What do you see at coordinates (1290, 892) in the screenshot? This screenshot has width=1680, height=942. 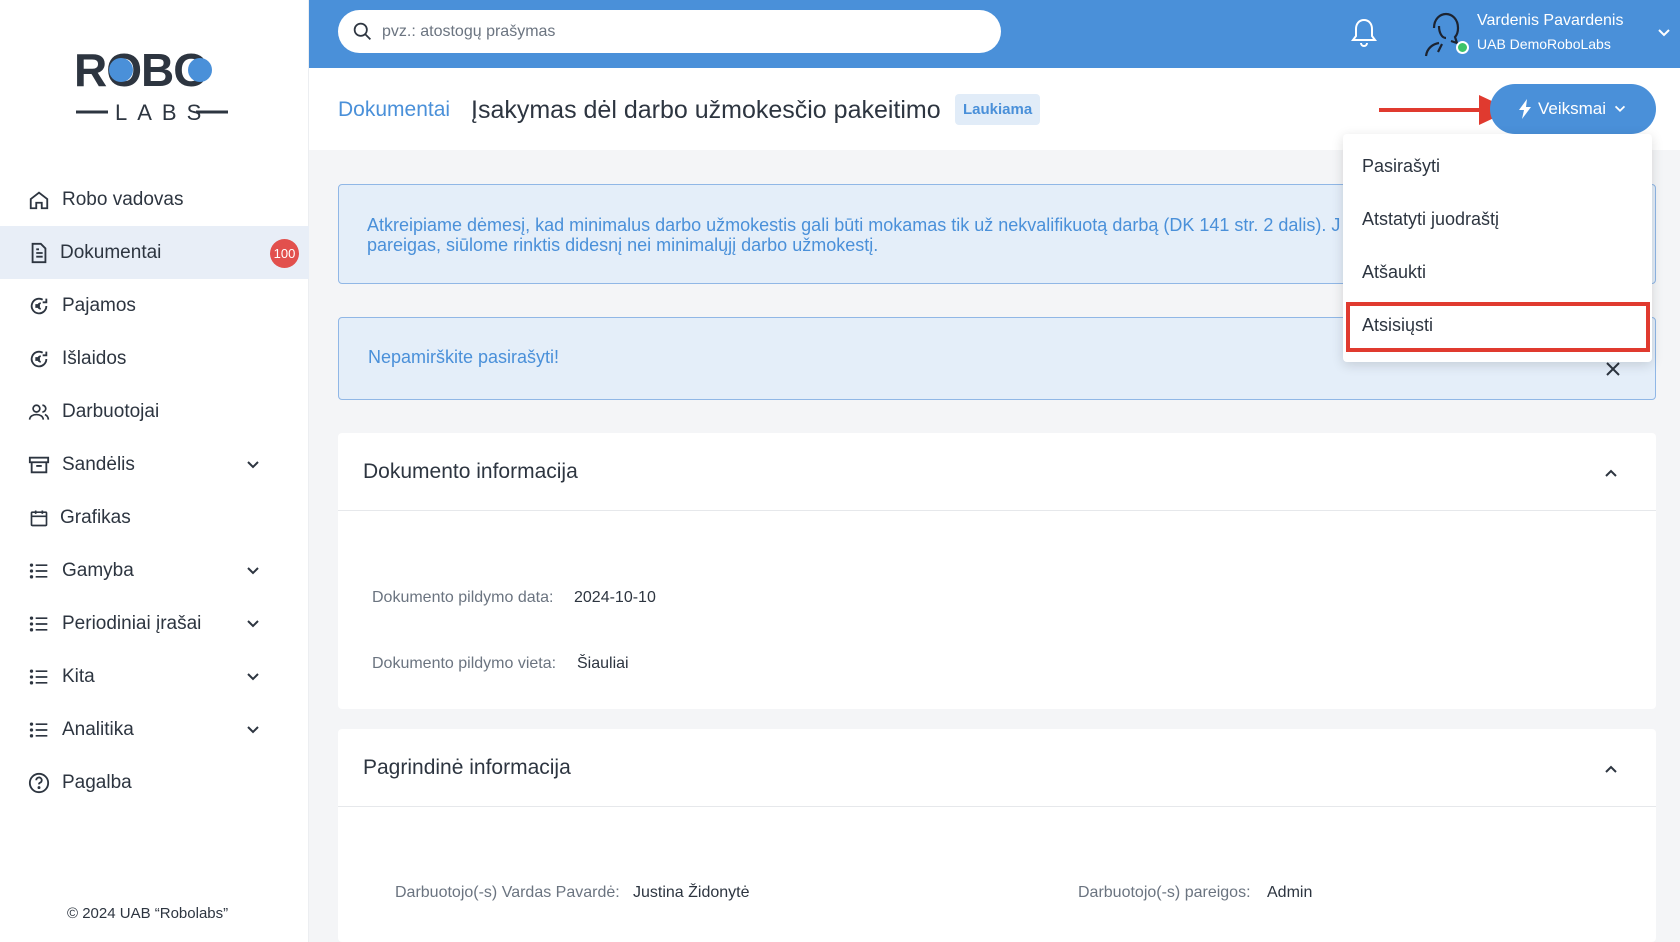 I see `field-value: Admin` at bounding box center [1290, 892].